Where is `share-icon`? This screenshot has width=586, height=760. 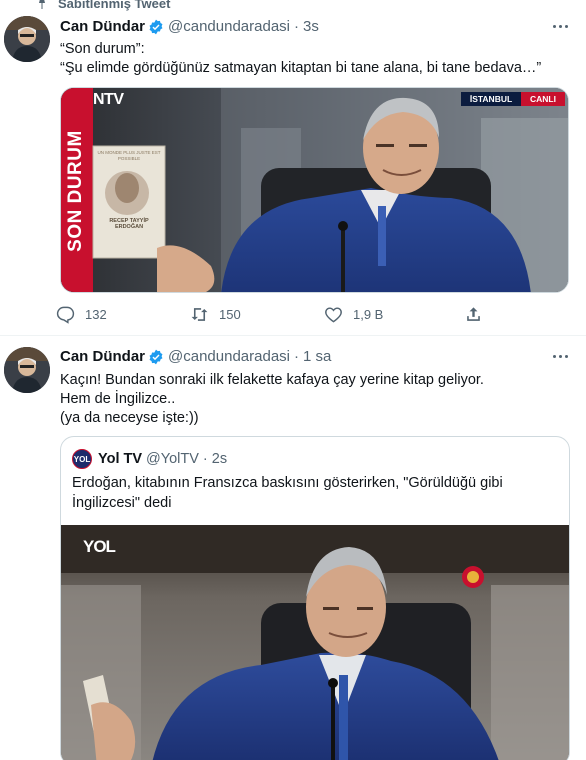 share-icon is located at coordinates (473, 313).